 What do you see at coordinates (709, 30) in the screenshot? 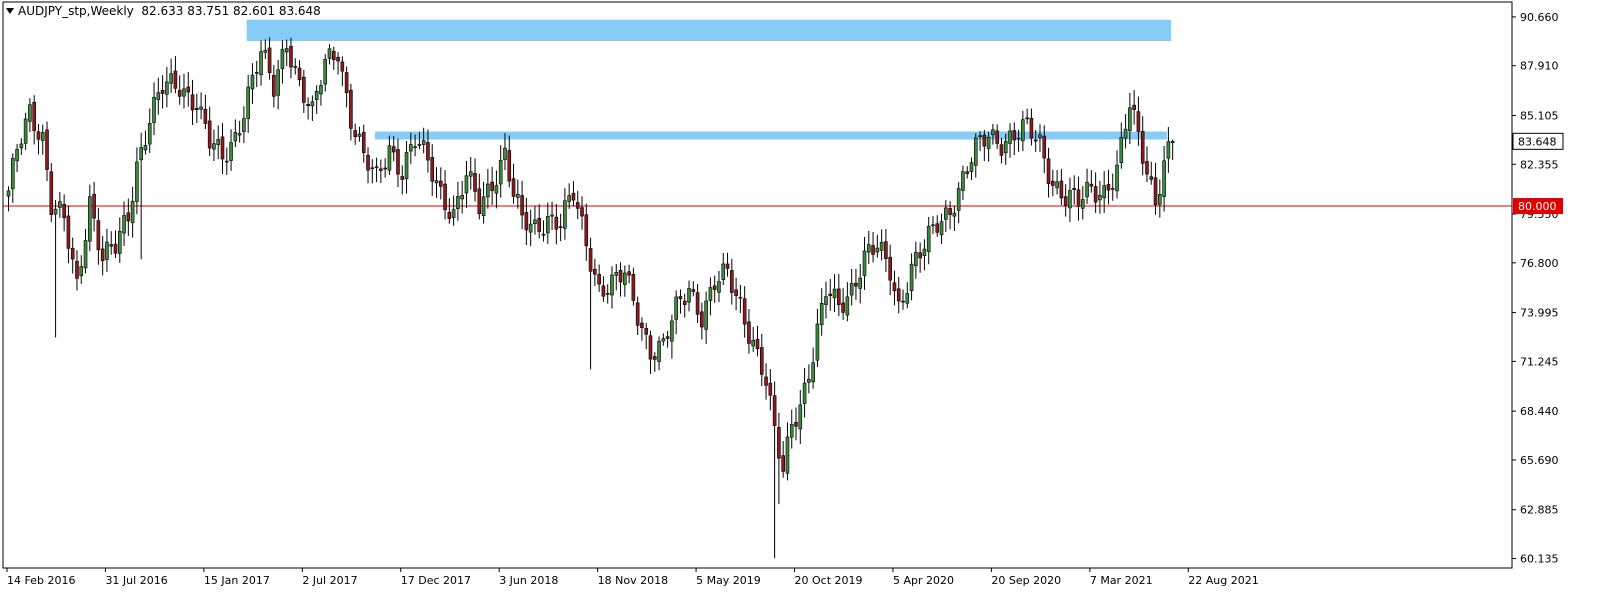
I see `resistance-zone` at bounding box center [709, 30].